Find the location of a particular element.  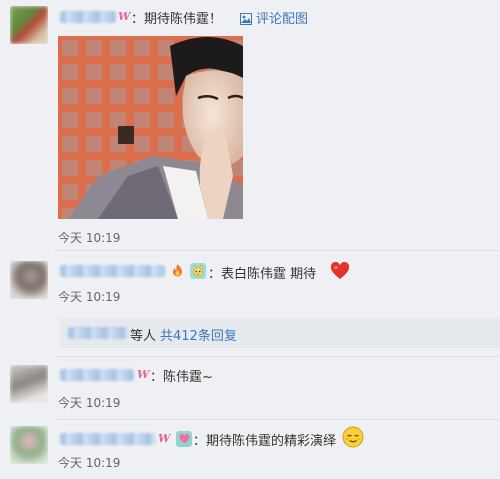

image-icon is located at coordinates (246, 19).